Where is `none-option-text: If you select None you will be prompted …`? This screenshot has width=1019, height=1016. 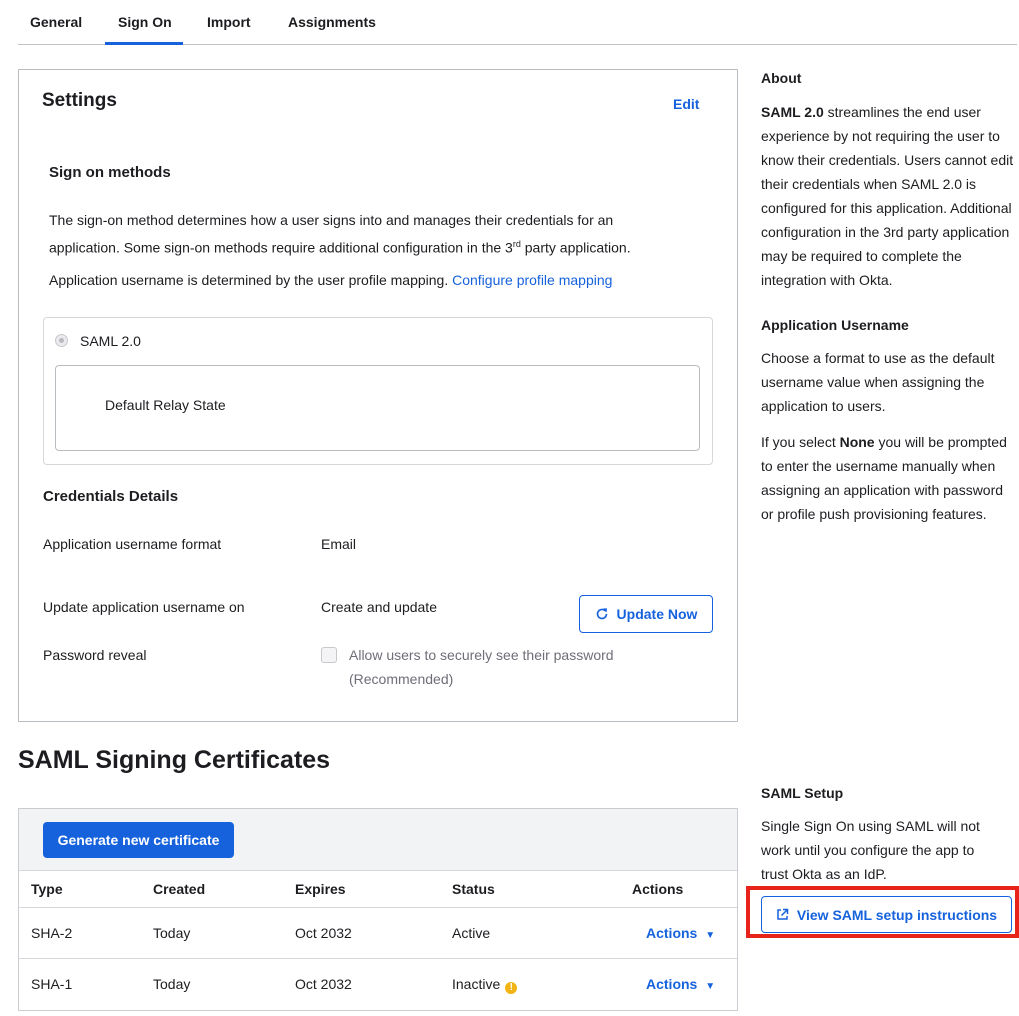
none-option-text: If you select None you will be prompted … is located at coordinates (890, 478).